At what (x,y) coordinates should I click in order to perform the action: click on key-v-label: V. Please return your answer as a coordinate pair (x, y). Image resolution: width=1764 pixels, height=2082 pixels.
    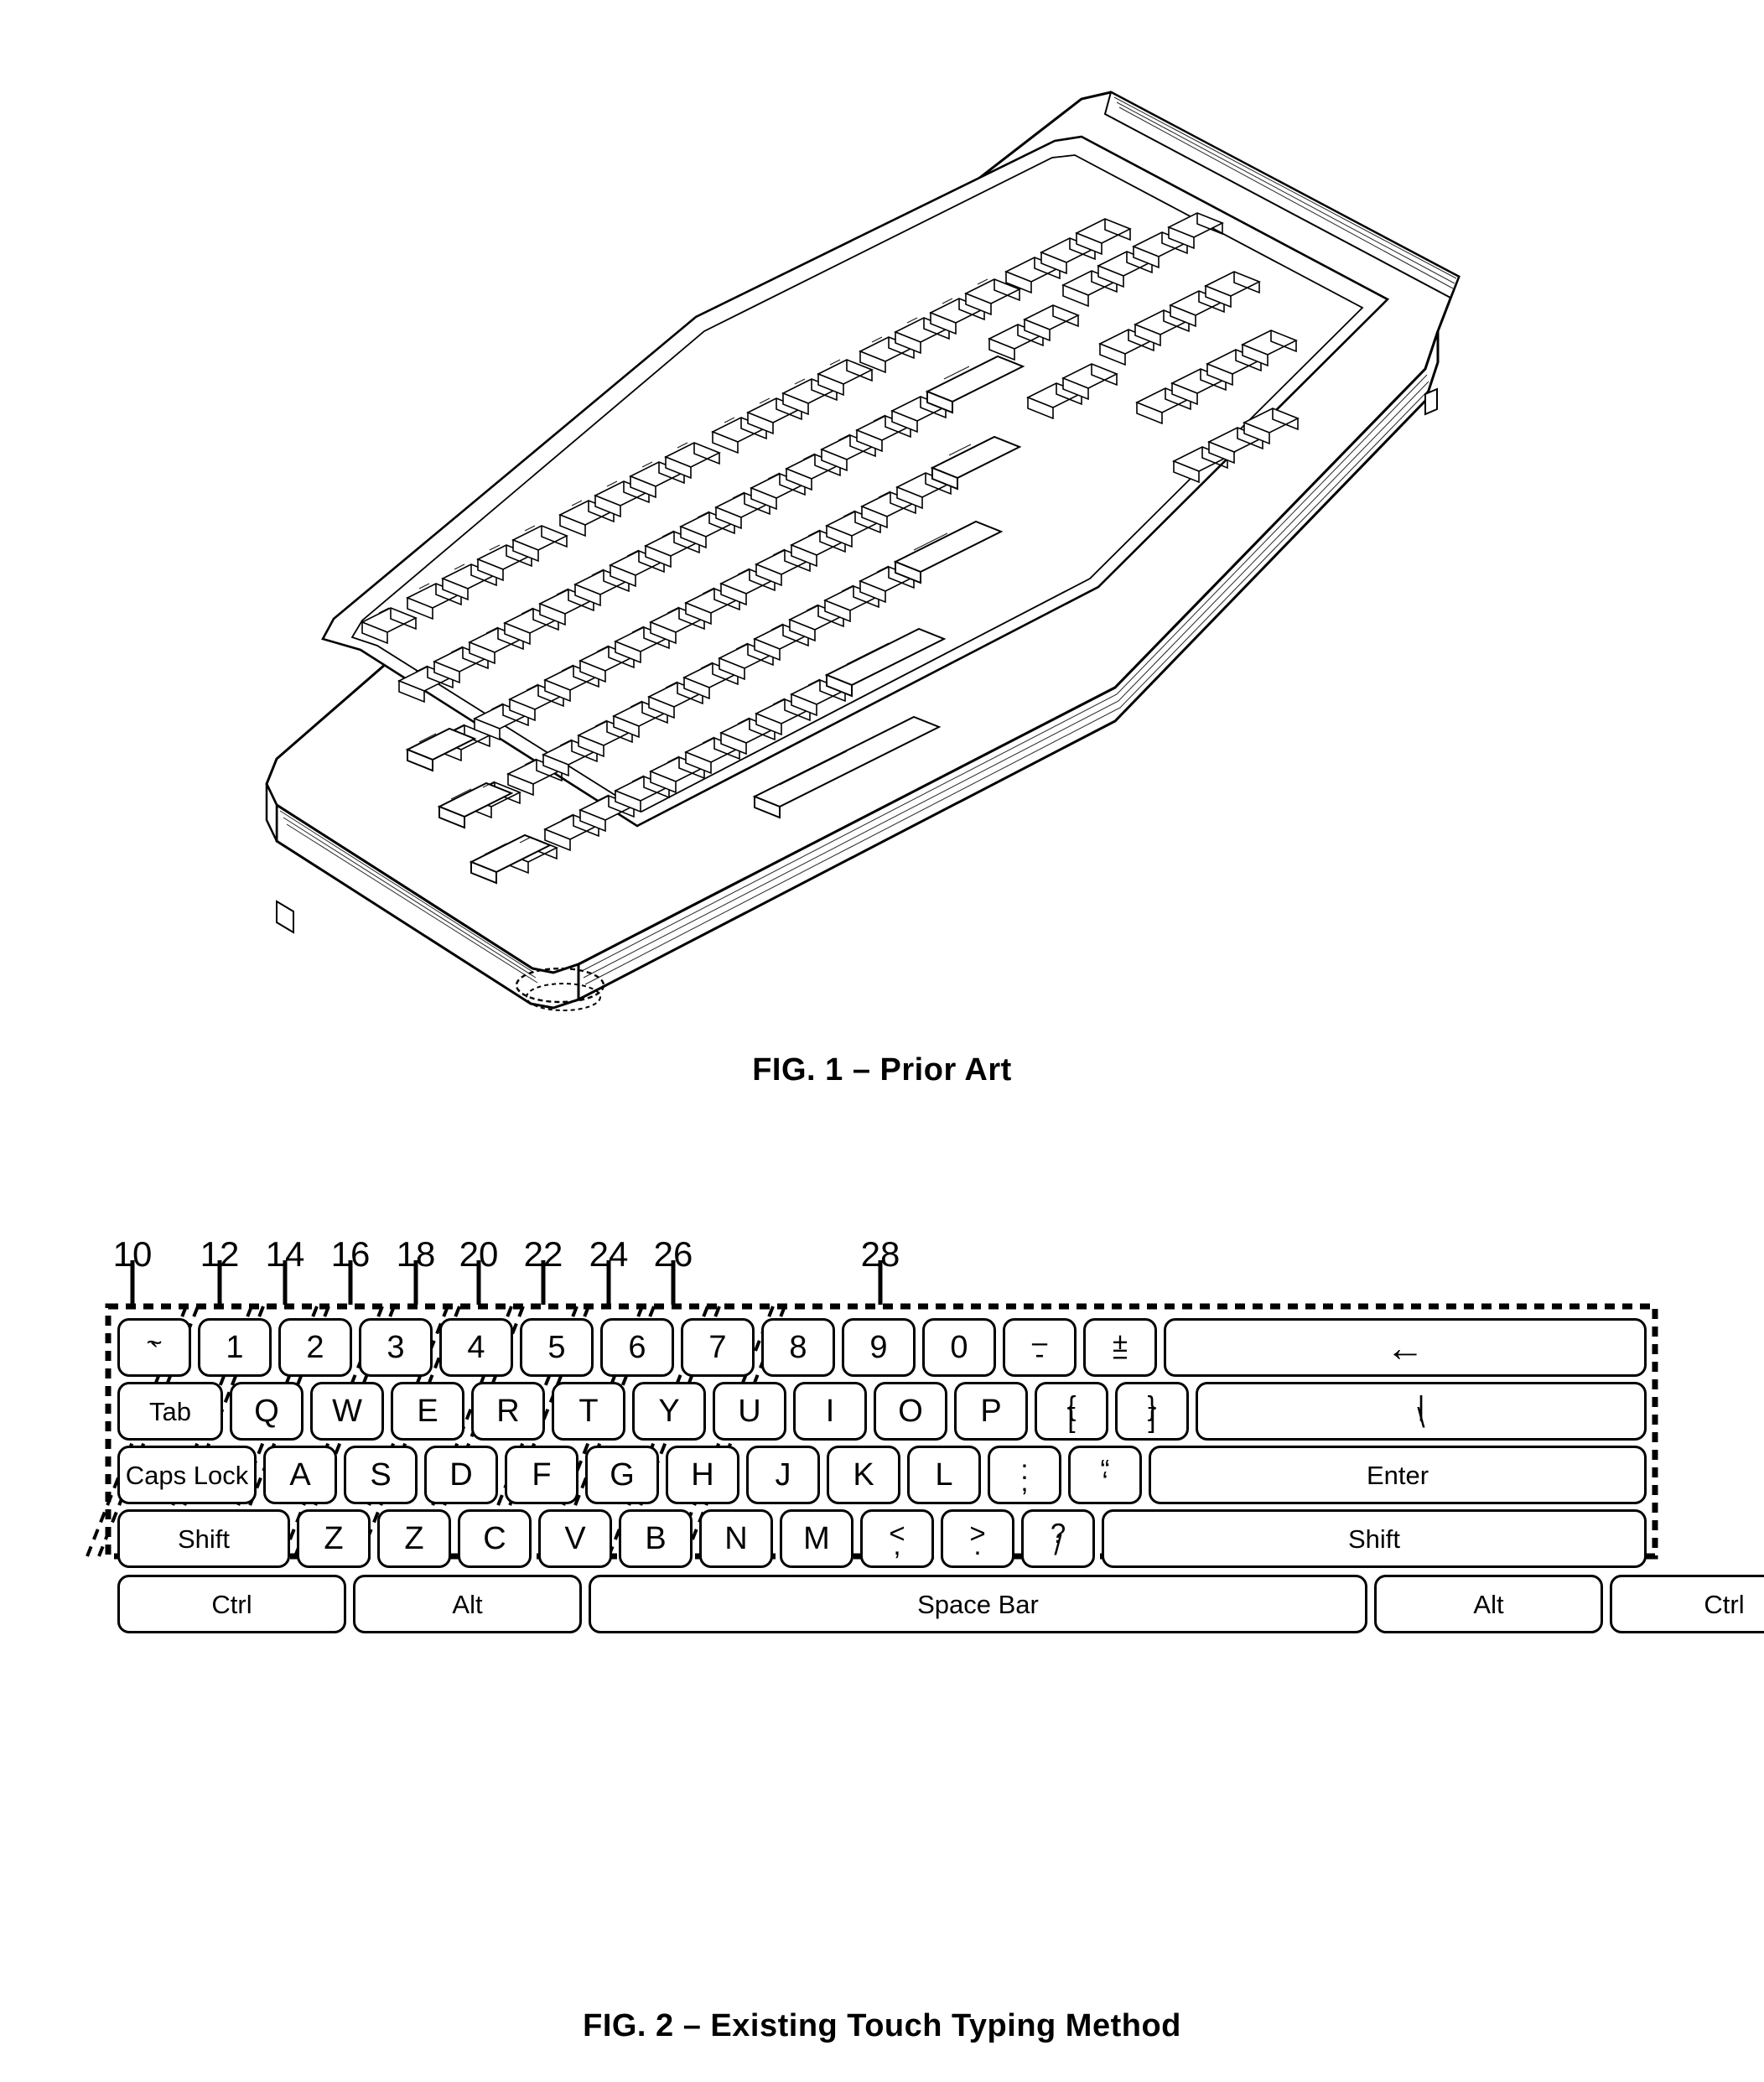
    Looking at the image, I should click on (575, 1538).